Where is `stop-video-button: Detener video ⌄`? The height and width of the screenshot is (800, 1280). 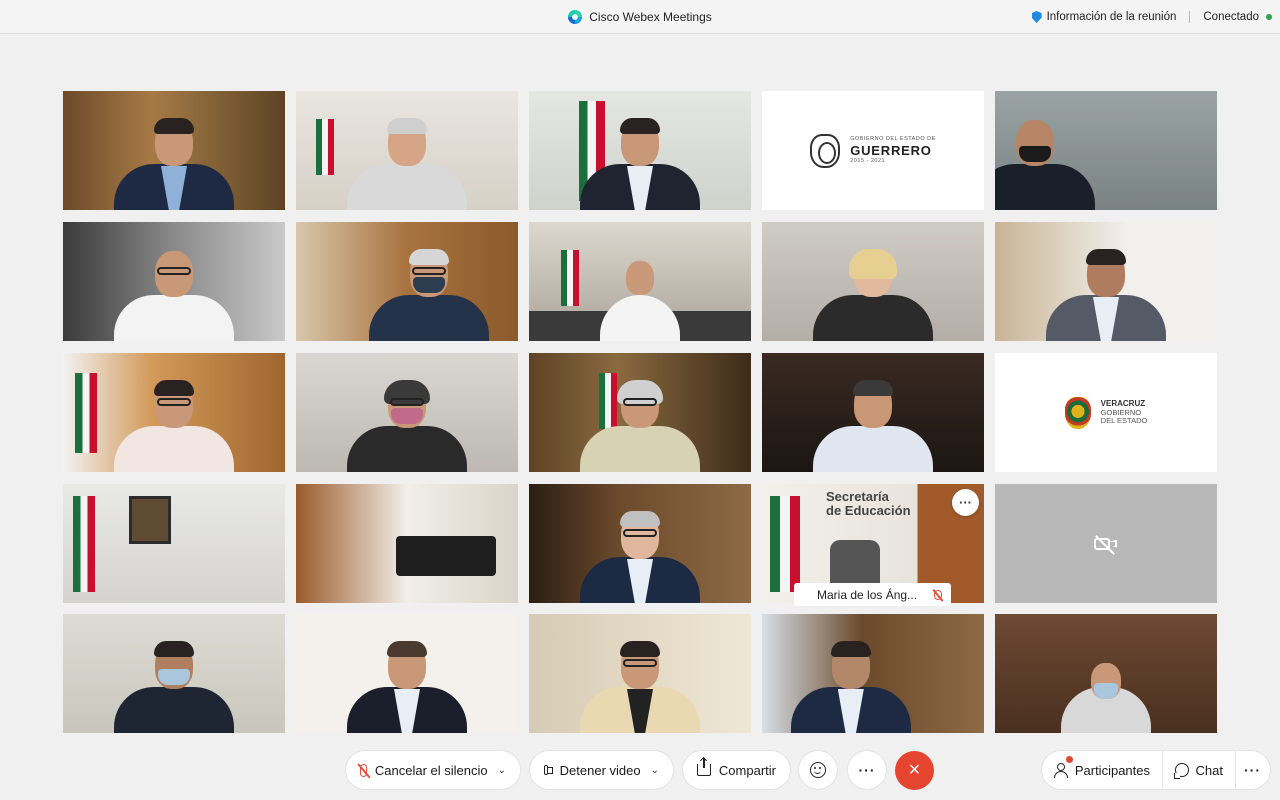 stop-video-button: Detener video ⌄ is located at coordinates (601, 770).